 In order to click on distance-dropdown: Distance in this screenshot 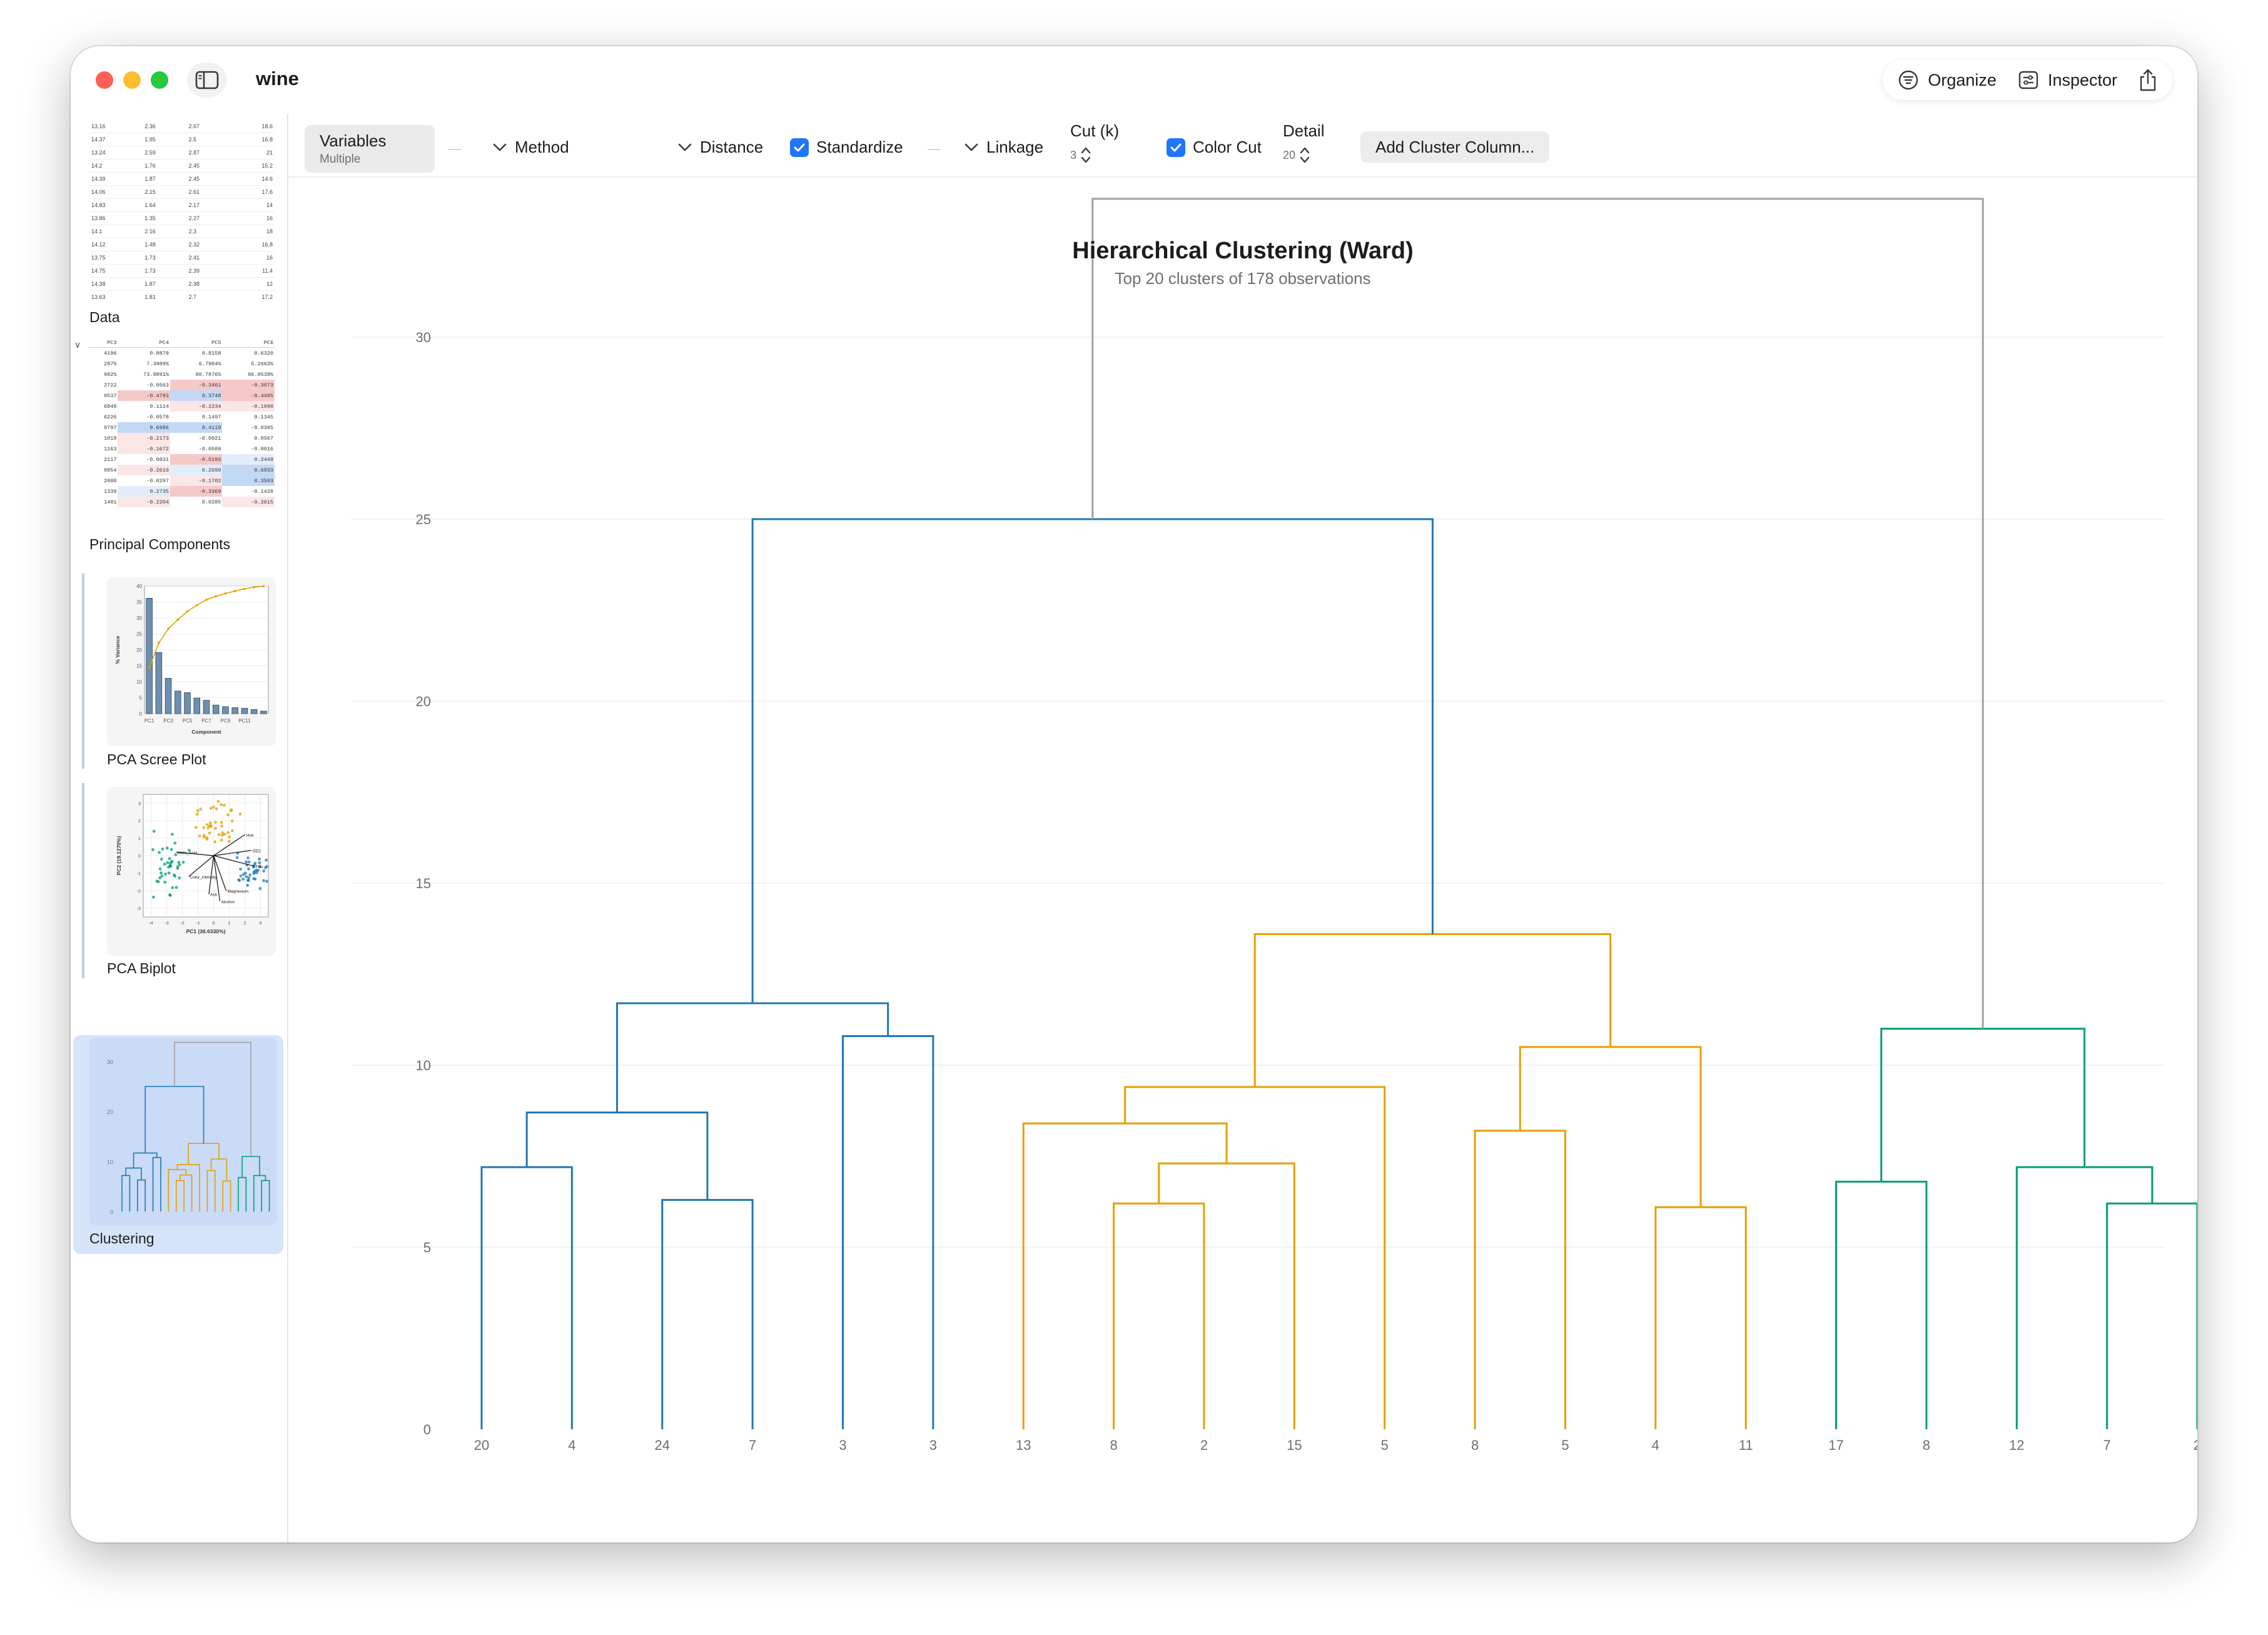, I will do `click(720, 147)`.